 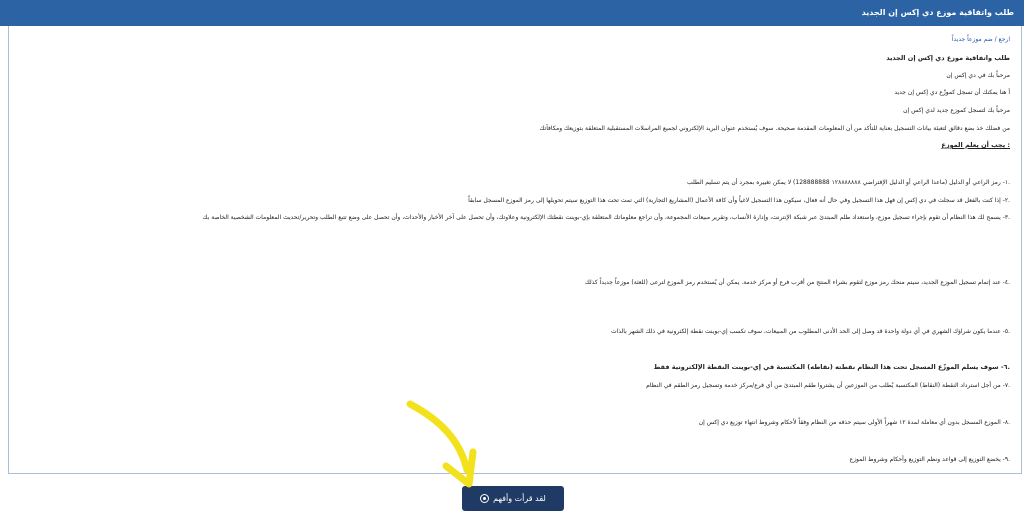 I want to click on agree-button: لقد قرأت وأفهم, so click(x=513, y=498).